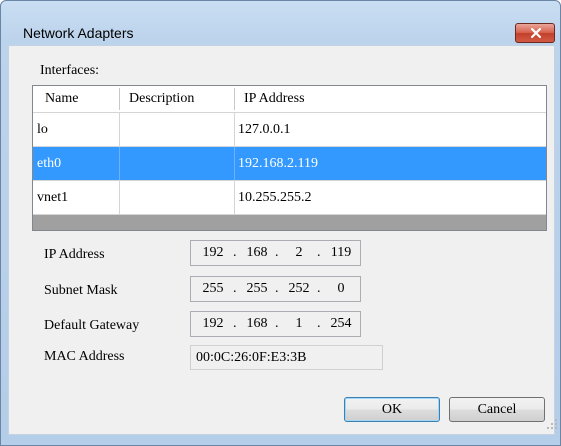  I want to click on ip-address-field: 192 . 168 . 2 . 119, so click(275, 253).